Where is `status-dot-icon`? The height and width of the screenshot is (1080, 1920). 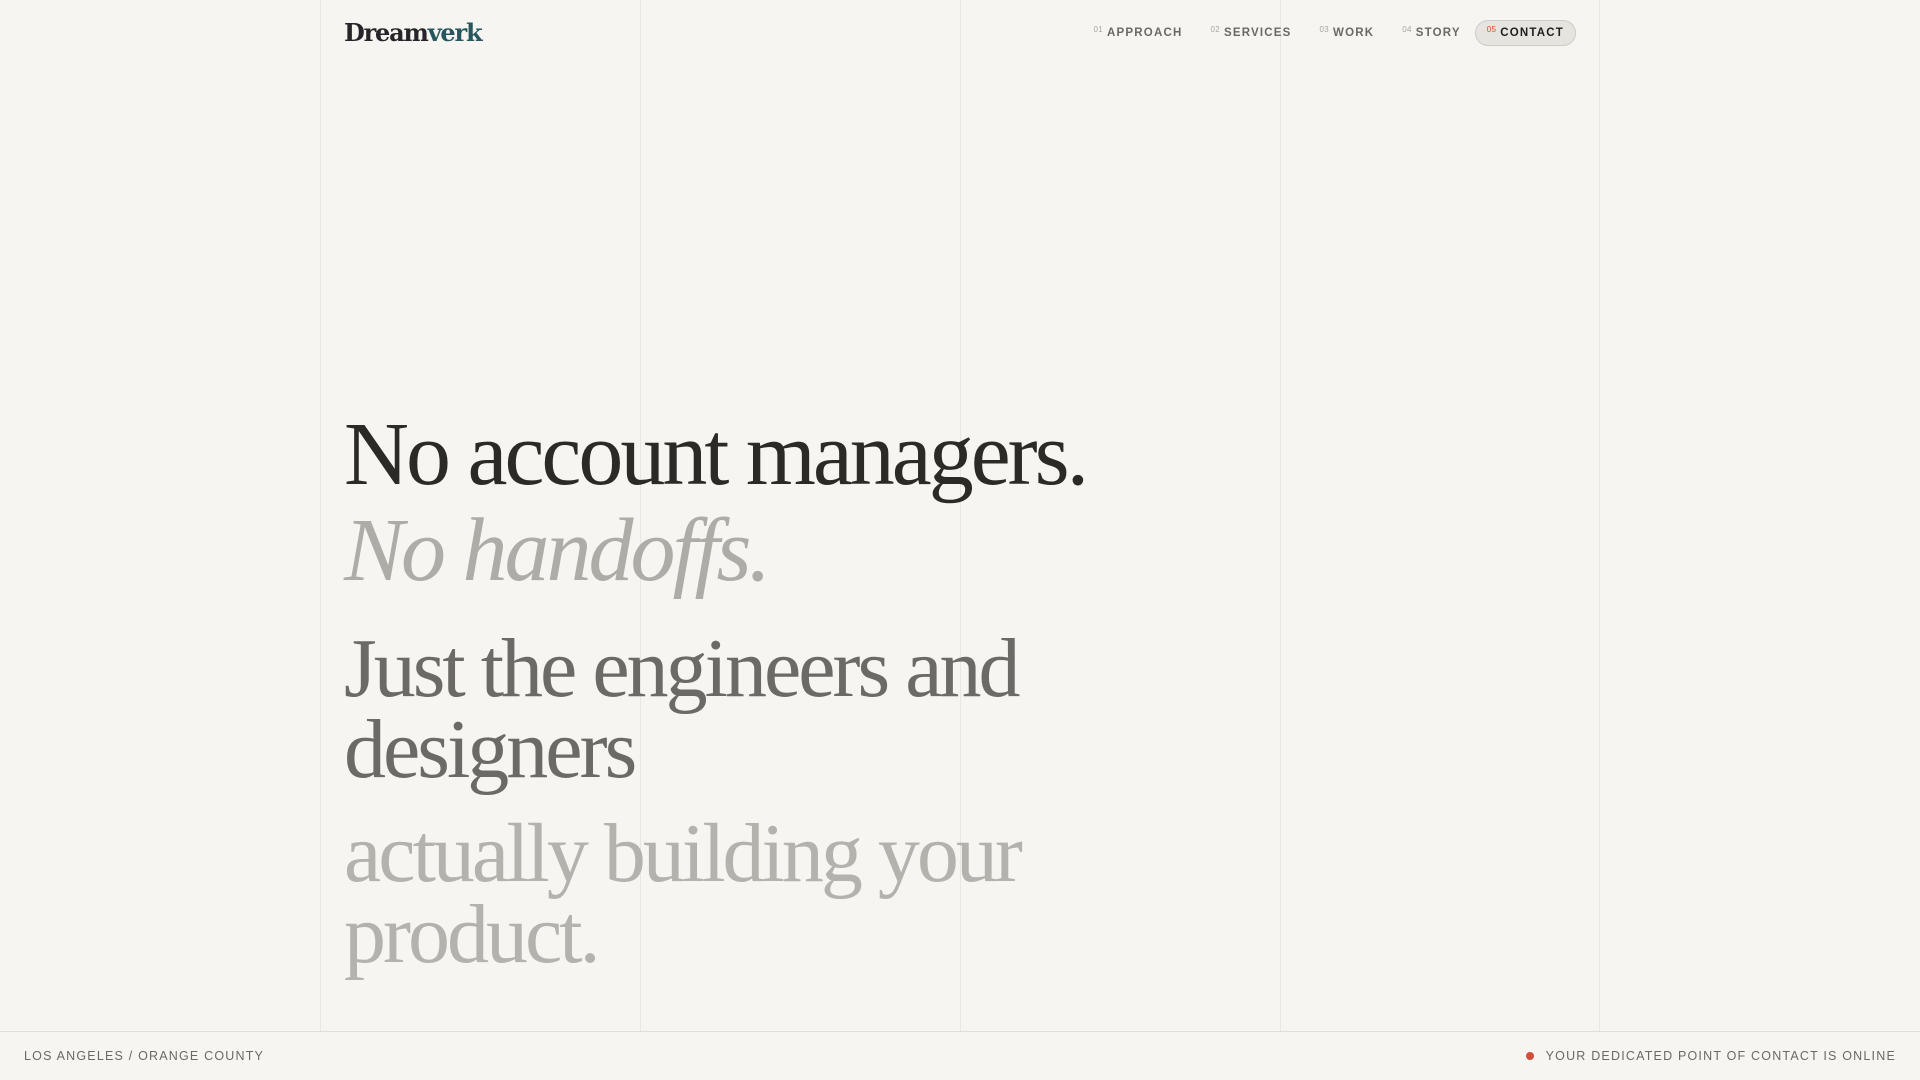
status-dot-icon is located at coordinates (1529, 1056).